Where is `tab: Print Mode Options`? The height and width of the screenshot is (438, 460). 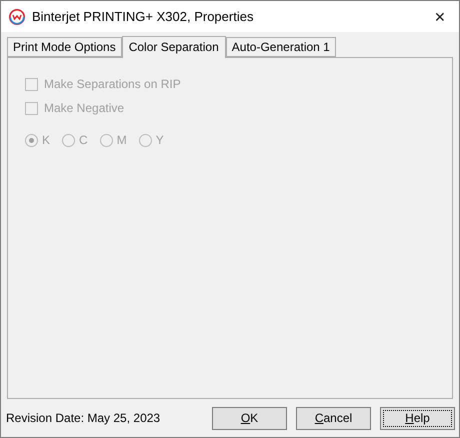 tab: Print Mode Options is located at coordinates (64, 47).